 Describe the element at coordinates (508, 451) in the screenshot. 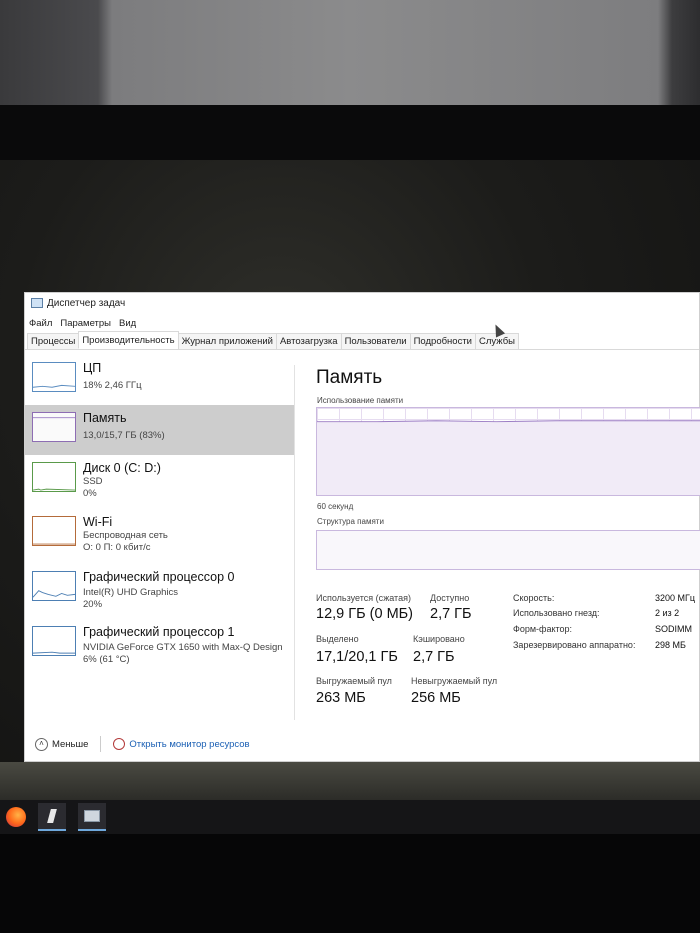

I see `memory-usage-graph` at that location.